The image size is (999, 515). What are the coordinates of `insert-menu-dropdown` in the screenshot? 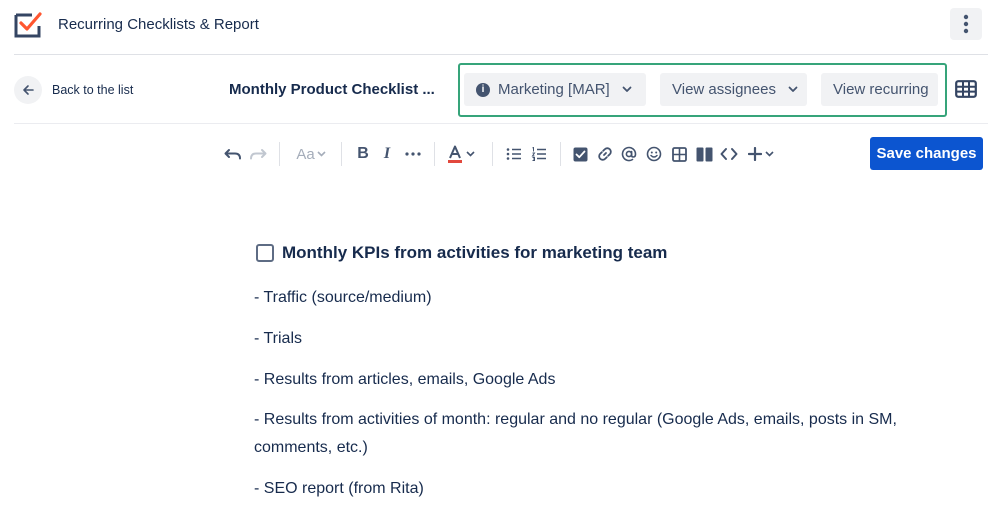 It's located at (761, 154).